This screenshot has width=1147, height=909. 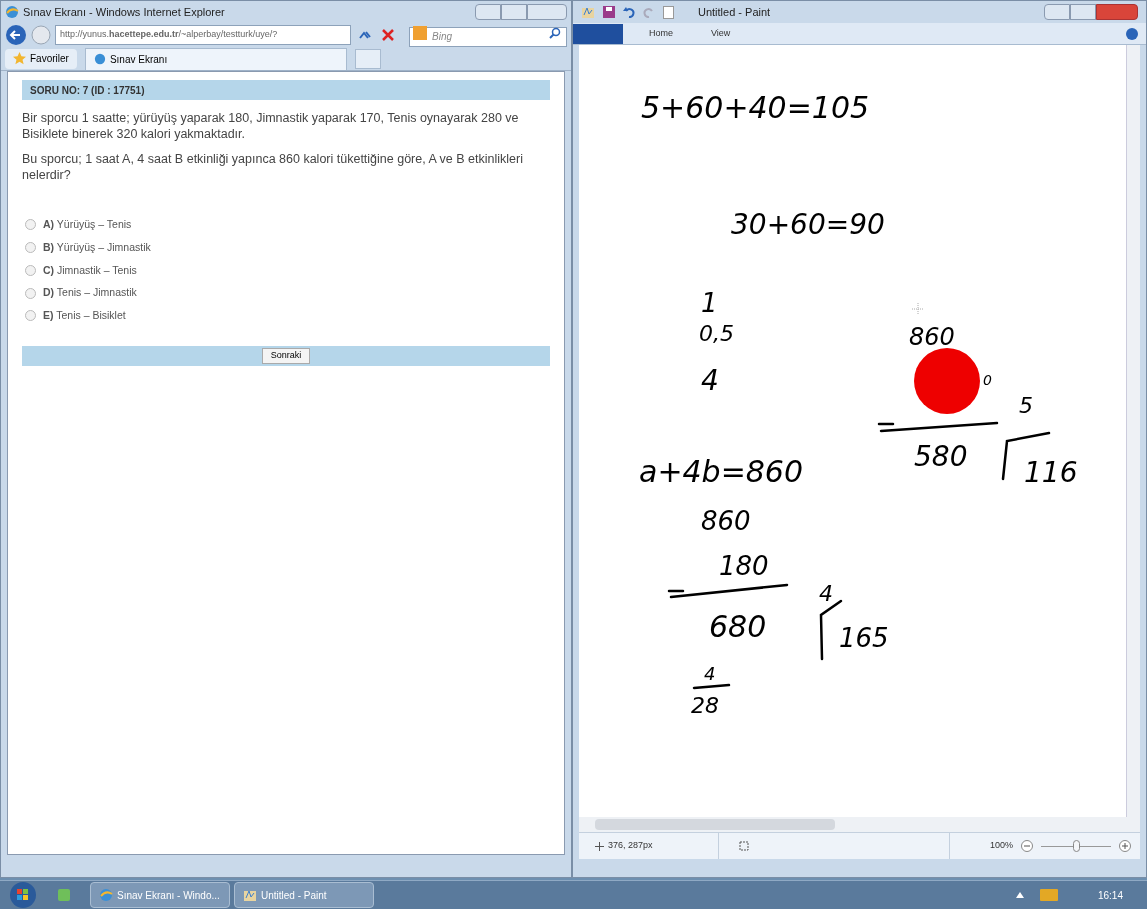 What do you see at coordinates (1132, 33) in the screenshot?
I see `help-icon` at bounding box center [1132, 33].